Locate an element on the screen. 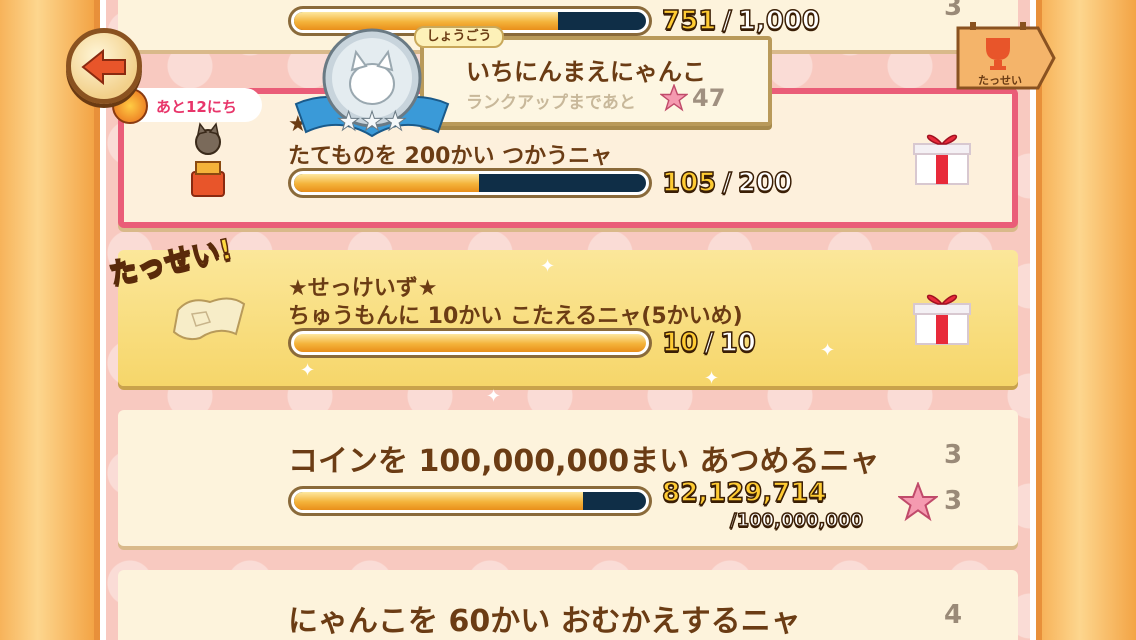  back-button is located at coordinates (104, 66).